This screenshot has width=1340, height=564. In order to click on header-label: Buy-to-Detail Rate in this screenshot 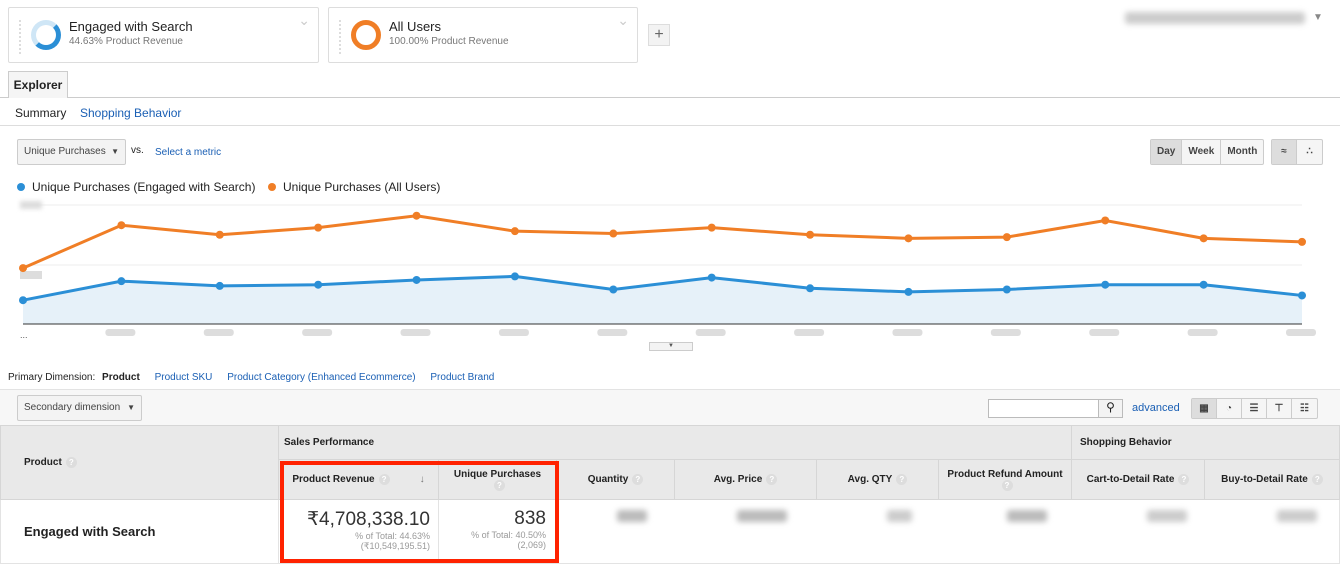, I will do `click(1264, 479)`.